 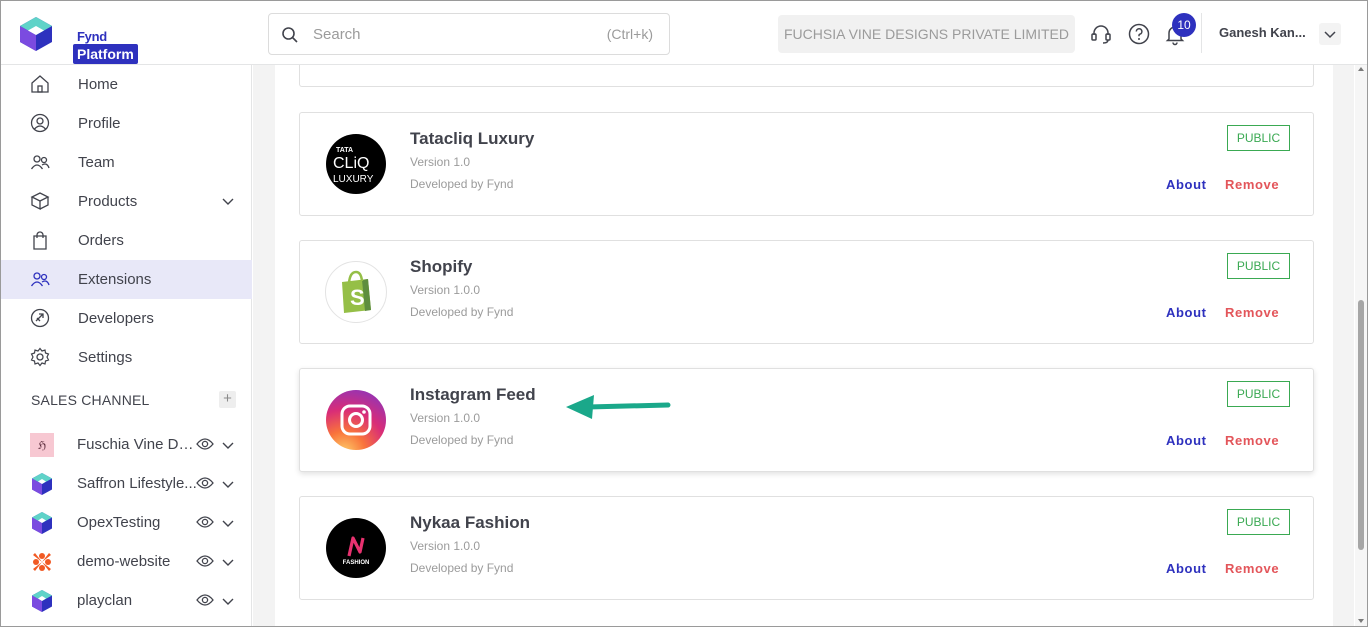 I want to click on sidebar-item-home: Home, so click(x=126, y=84).